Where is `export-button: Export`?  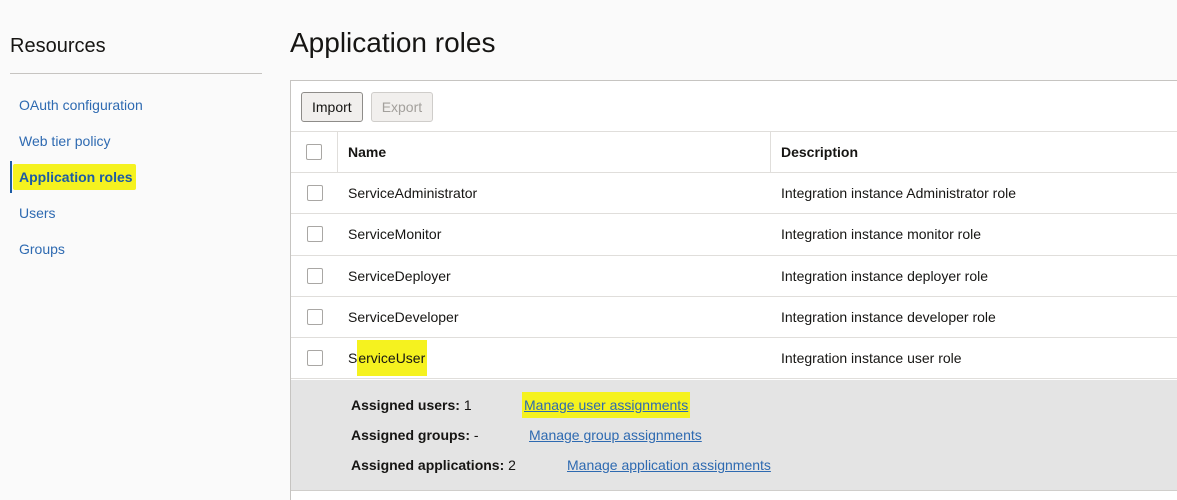
export-button: Export is located at coordinates (402, 107).